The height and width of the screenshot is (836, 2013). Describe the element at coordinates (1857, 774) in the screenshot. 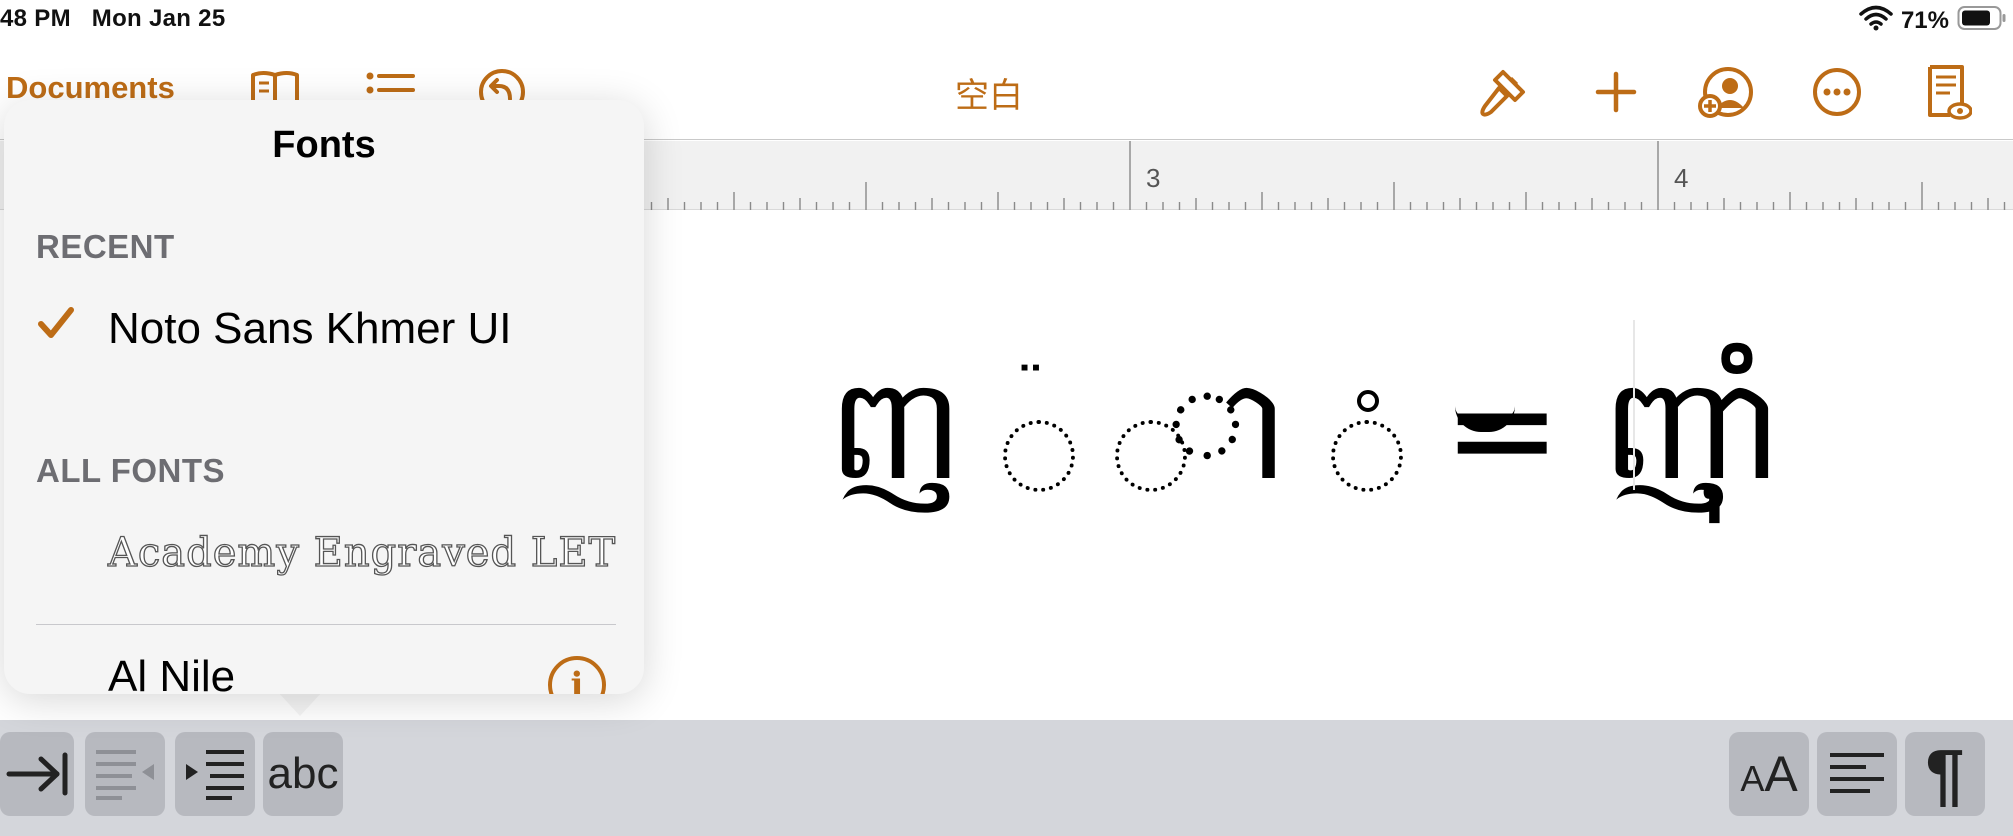

I see `align-left-icon` at that location.